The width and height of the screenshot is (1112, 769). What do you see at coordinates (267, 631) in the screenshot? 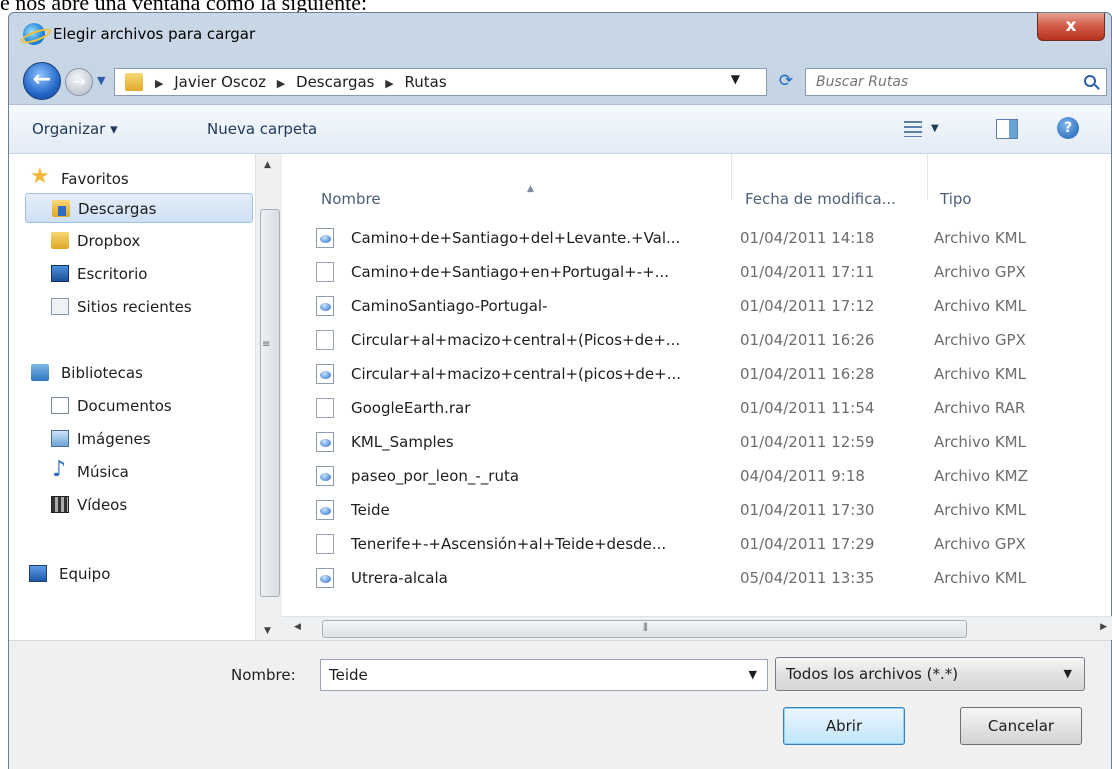
I see `scroll-down-icon: ▼` at bounding box center [267, 631].